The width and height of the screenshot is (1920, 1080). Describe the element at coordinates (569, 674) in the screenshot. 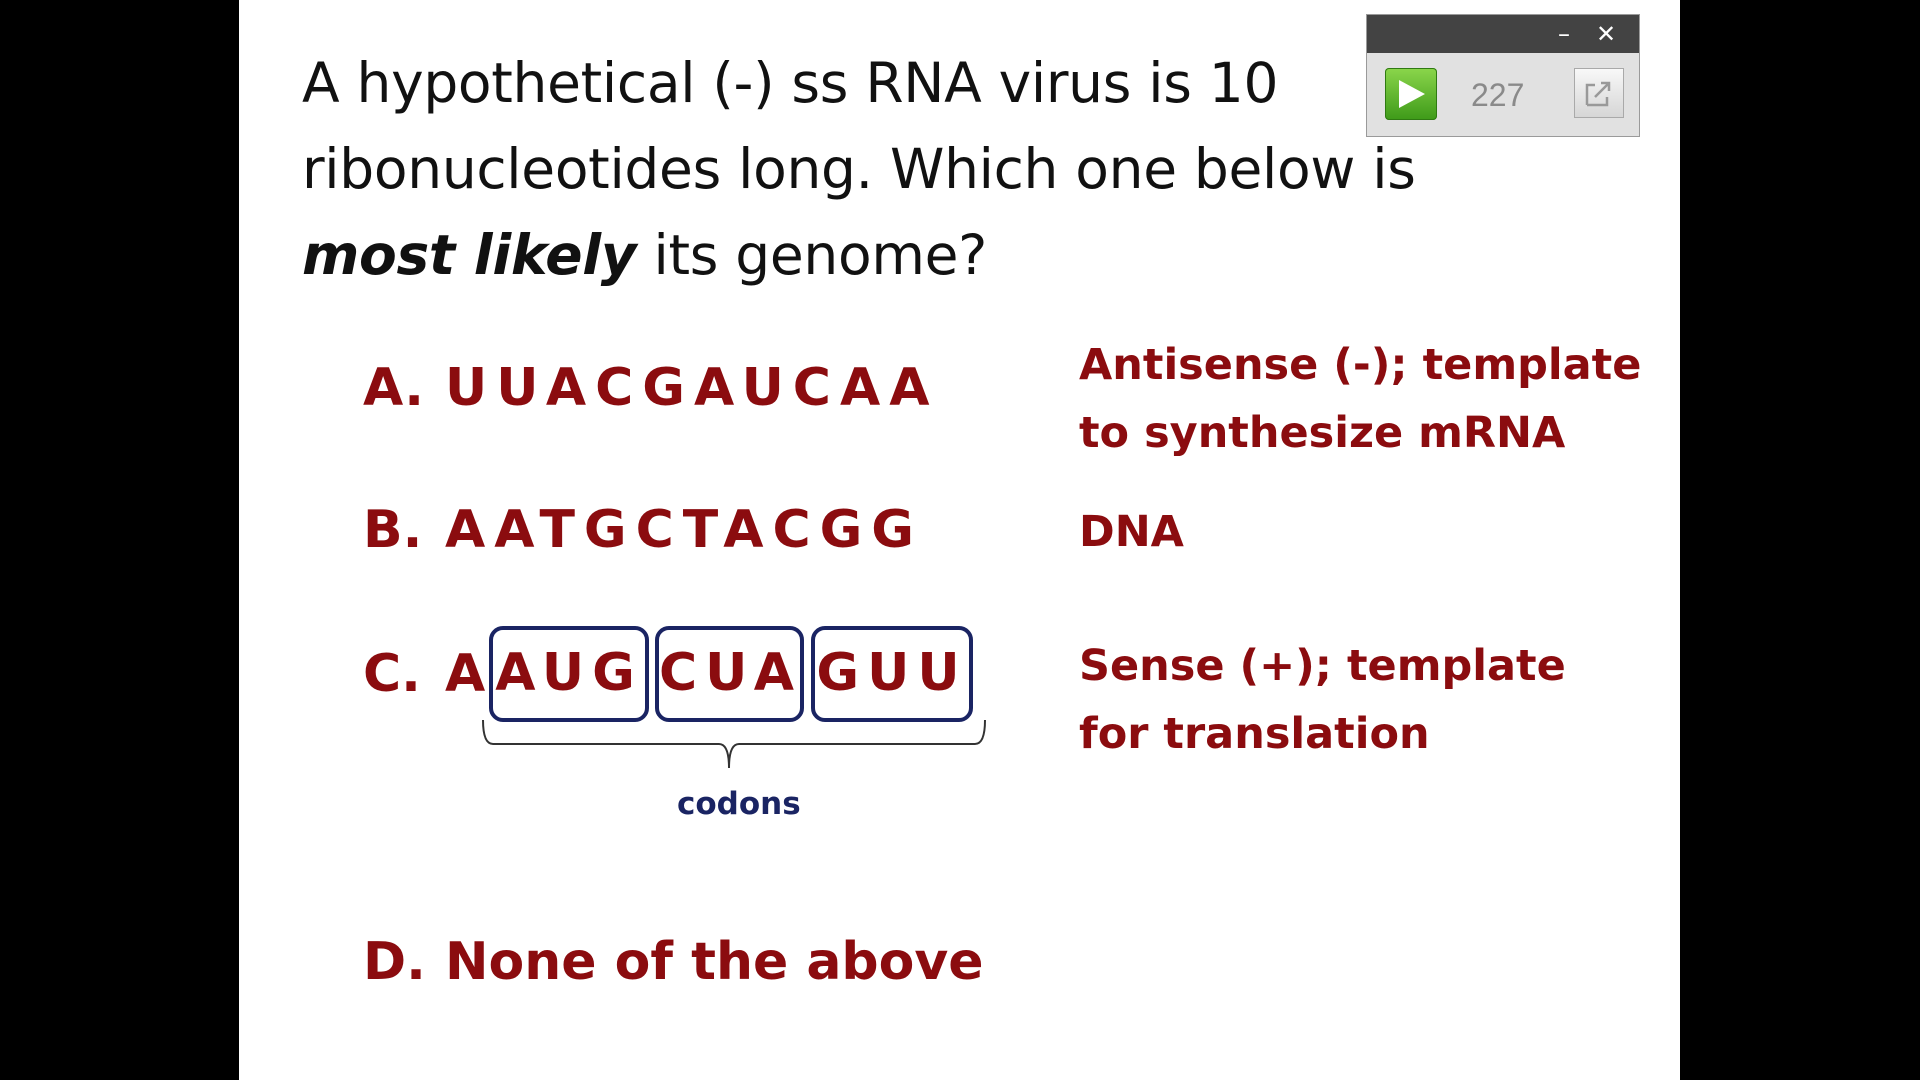

I see `codon-box-1: AUG` at that location.